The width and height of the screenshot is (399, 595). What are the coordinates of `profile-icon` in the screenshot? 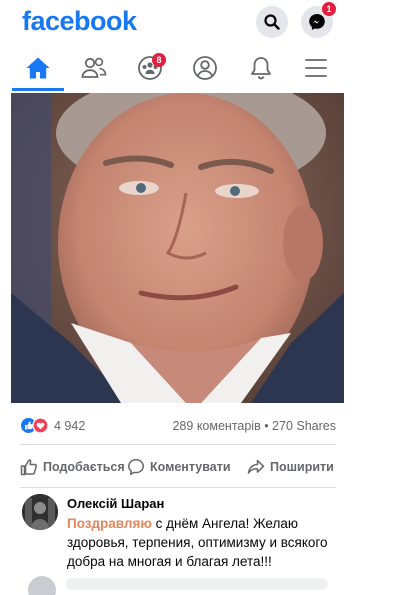 It's located at (205, 68).